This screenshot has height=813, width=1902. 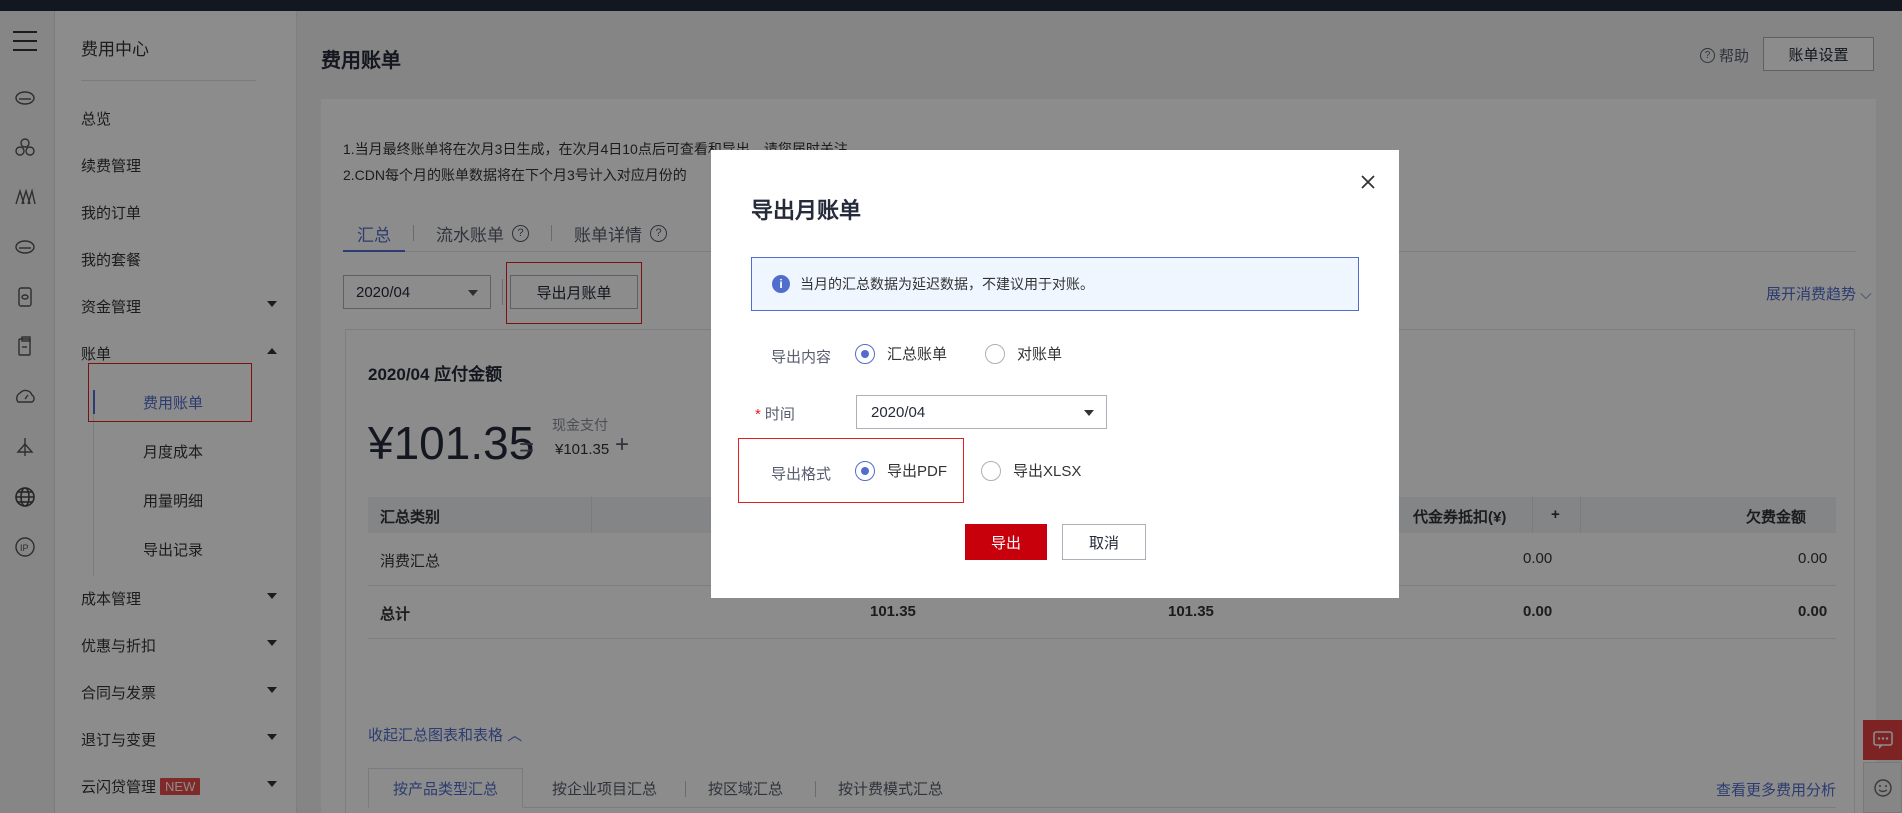 I want to click on time-label: * 时间, so click(x=775, y=413).